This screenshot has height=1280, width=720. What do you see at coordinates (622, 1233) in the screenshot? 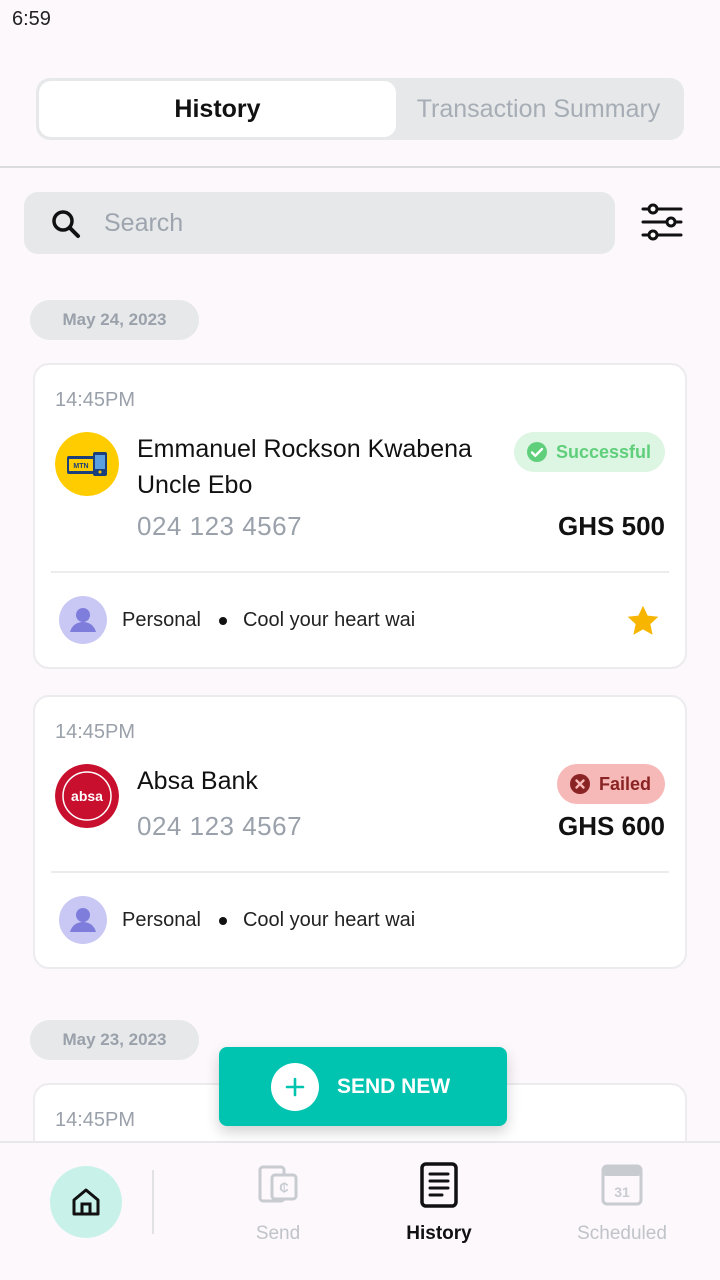
I see `nav-scheduled-label: Scheduled` at bounding box center [622, 1233].